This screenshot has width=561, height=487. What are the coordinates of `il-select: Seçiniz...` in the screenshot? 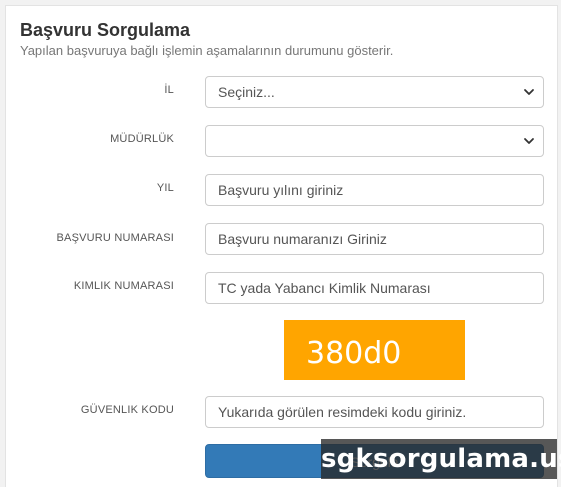 It's located at (374, 92).